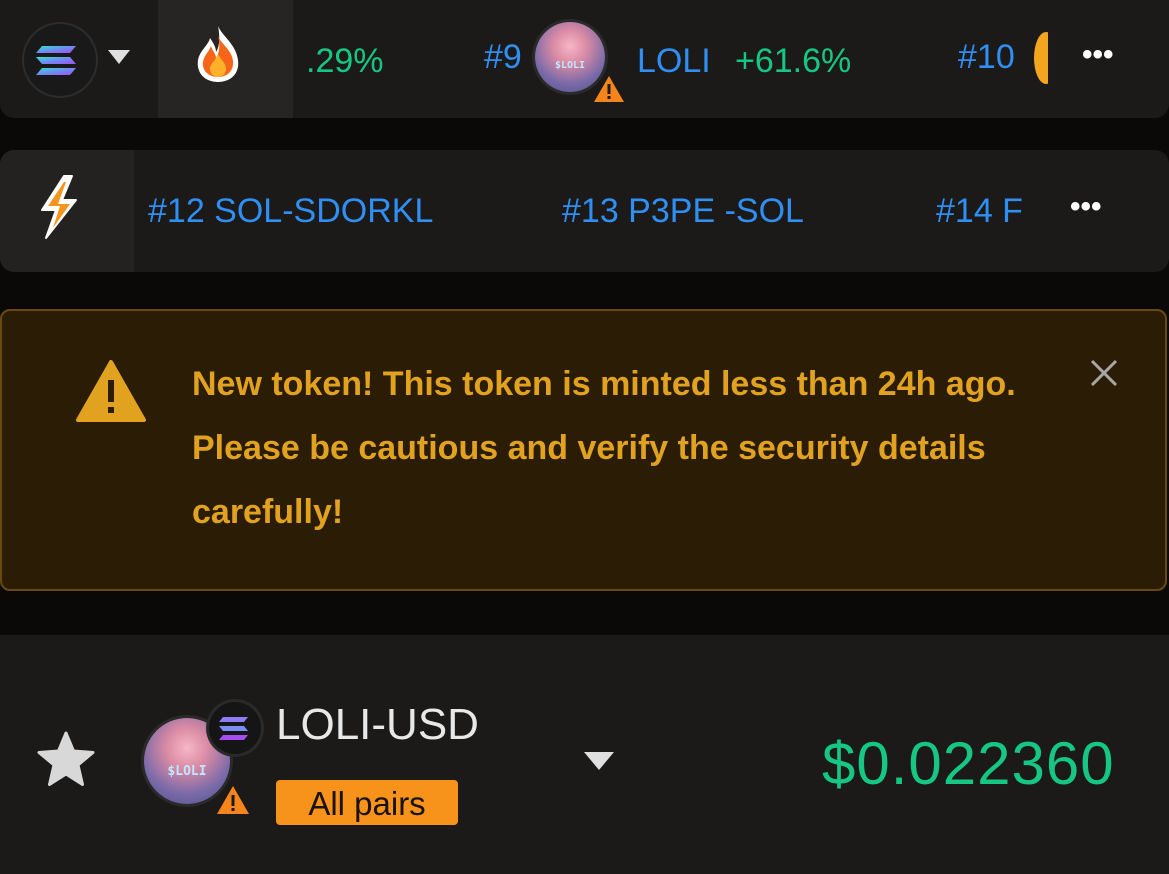 The image size is (1169, 874). What do you see at coordinates (367, 802) in the screenshot?
I see `all-pairs-badge: All pairs` at bounding box center [367, 802].